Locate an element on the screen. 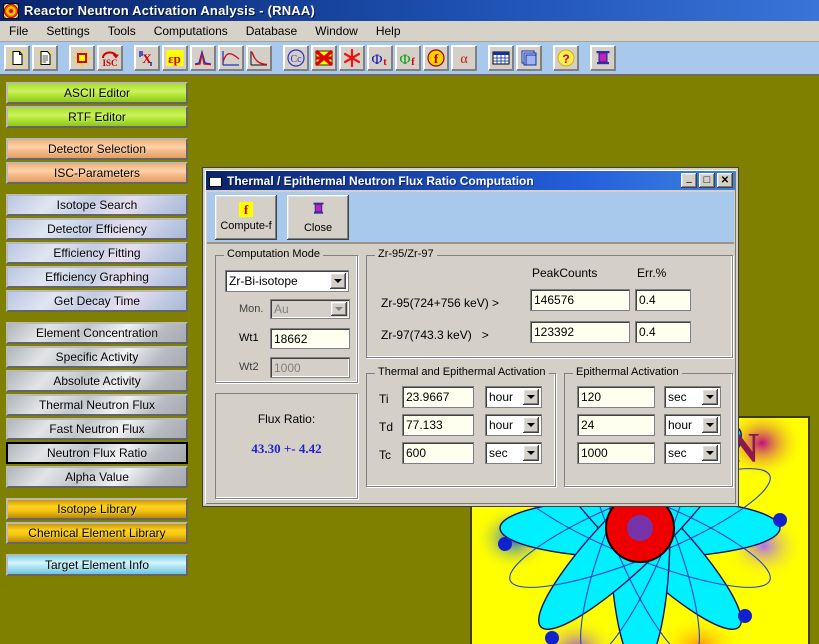 The image size is (819, 644). alpha-icon: α is located at coordinates (464, 58).